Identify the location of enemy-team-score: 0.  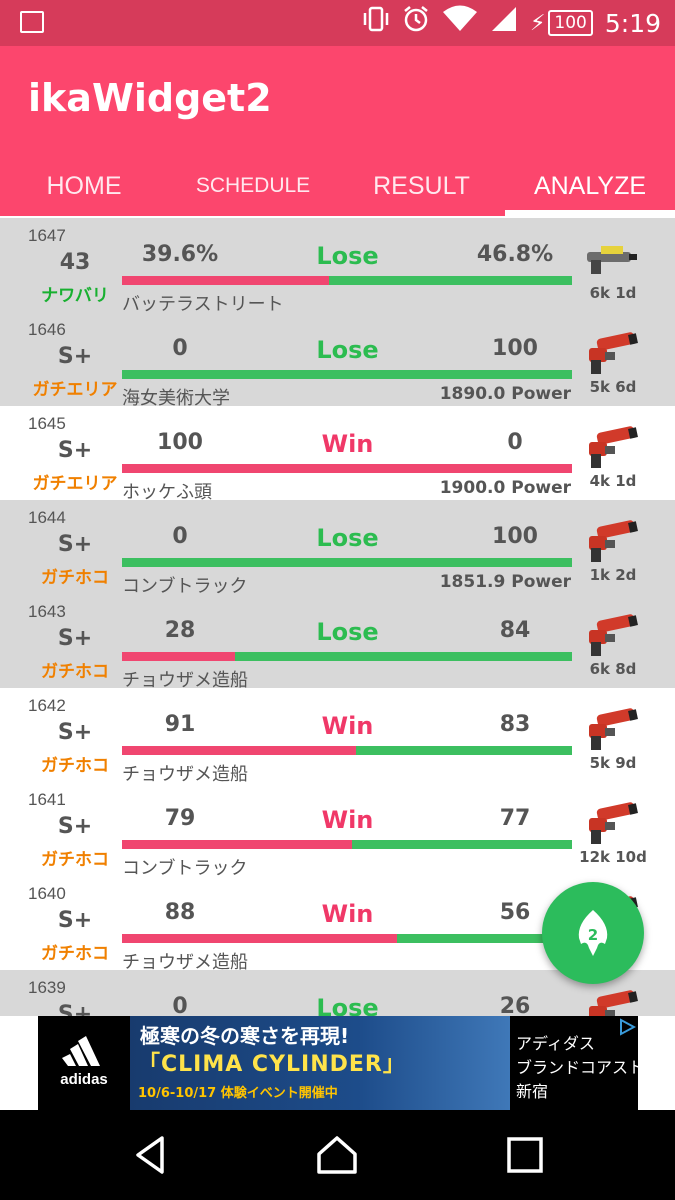
(515, 442).